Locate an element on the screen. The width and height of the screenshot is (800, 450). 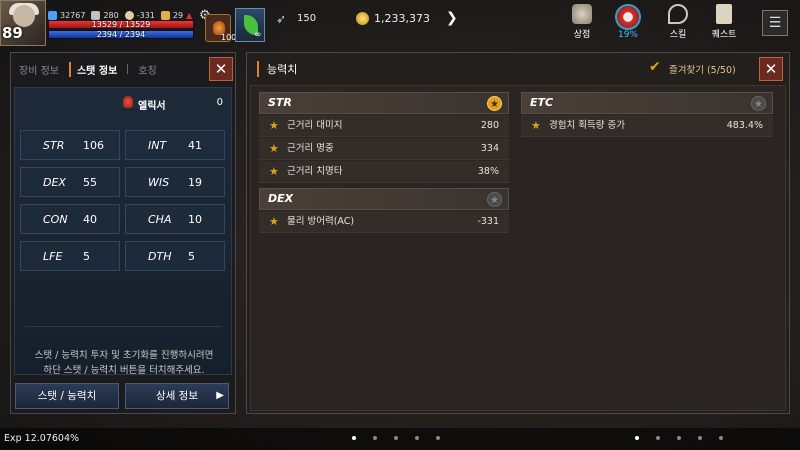
leaf-count: ∞ is located at coordinates (258, 35).